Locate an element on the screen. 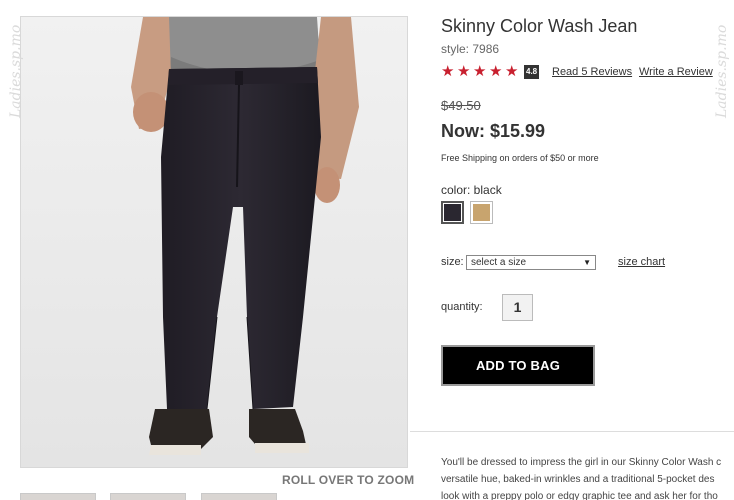 This screenshot has height=500, width=734. dropdown-arrow-icon: ▼ is located at coordinates (587, 262).